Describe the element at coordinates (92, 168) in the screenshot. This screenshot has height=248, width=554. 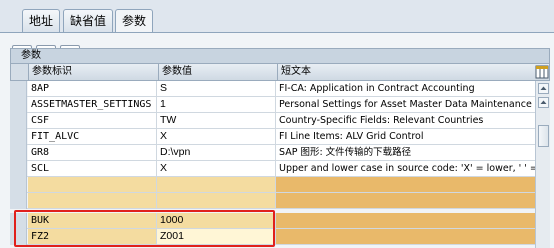
I see `param-id-cell: SCL` at that location.